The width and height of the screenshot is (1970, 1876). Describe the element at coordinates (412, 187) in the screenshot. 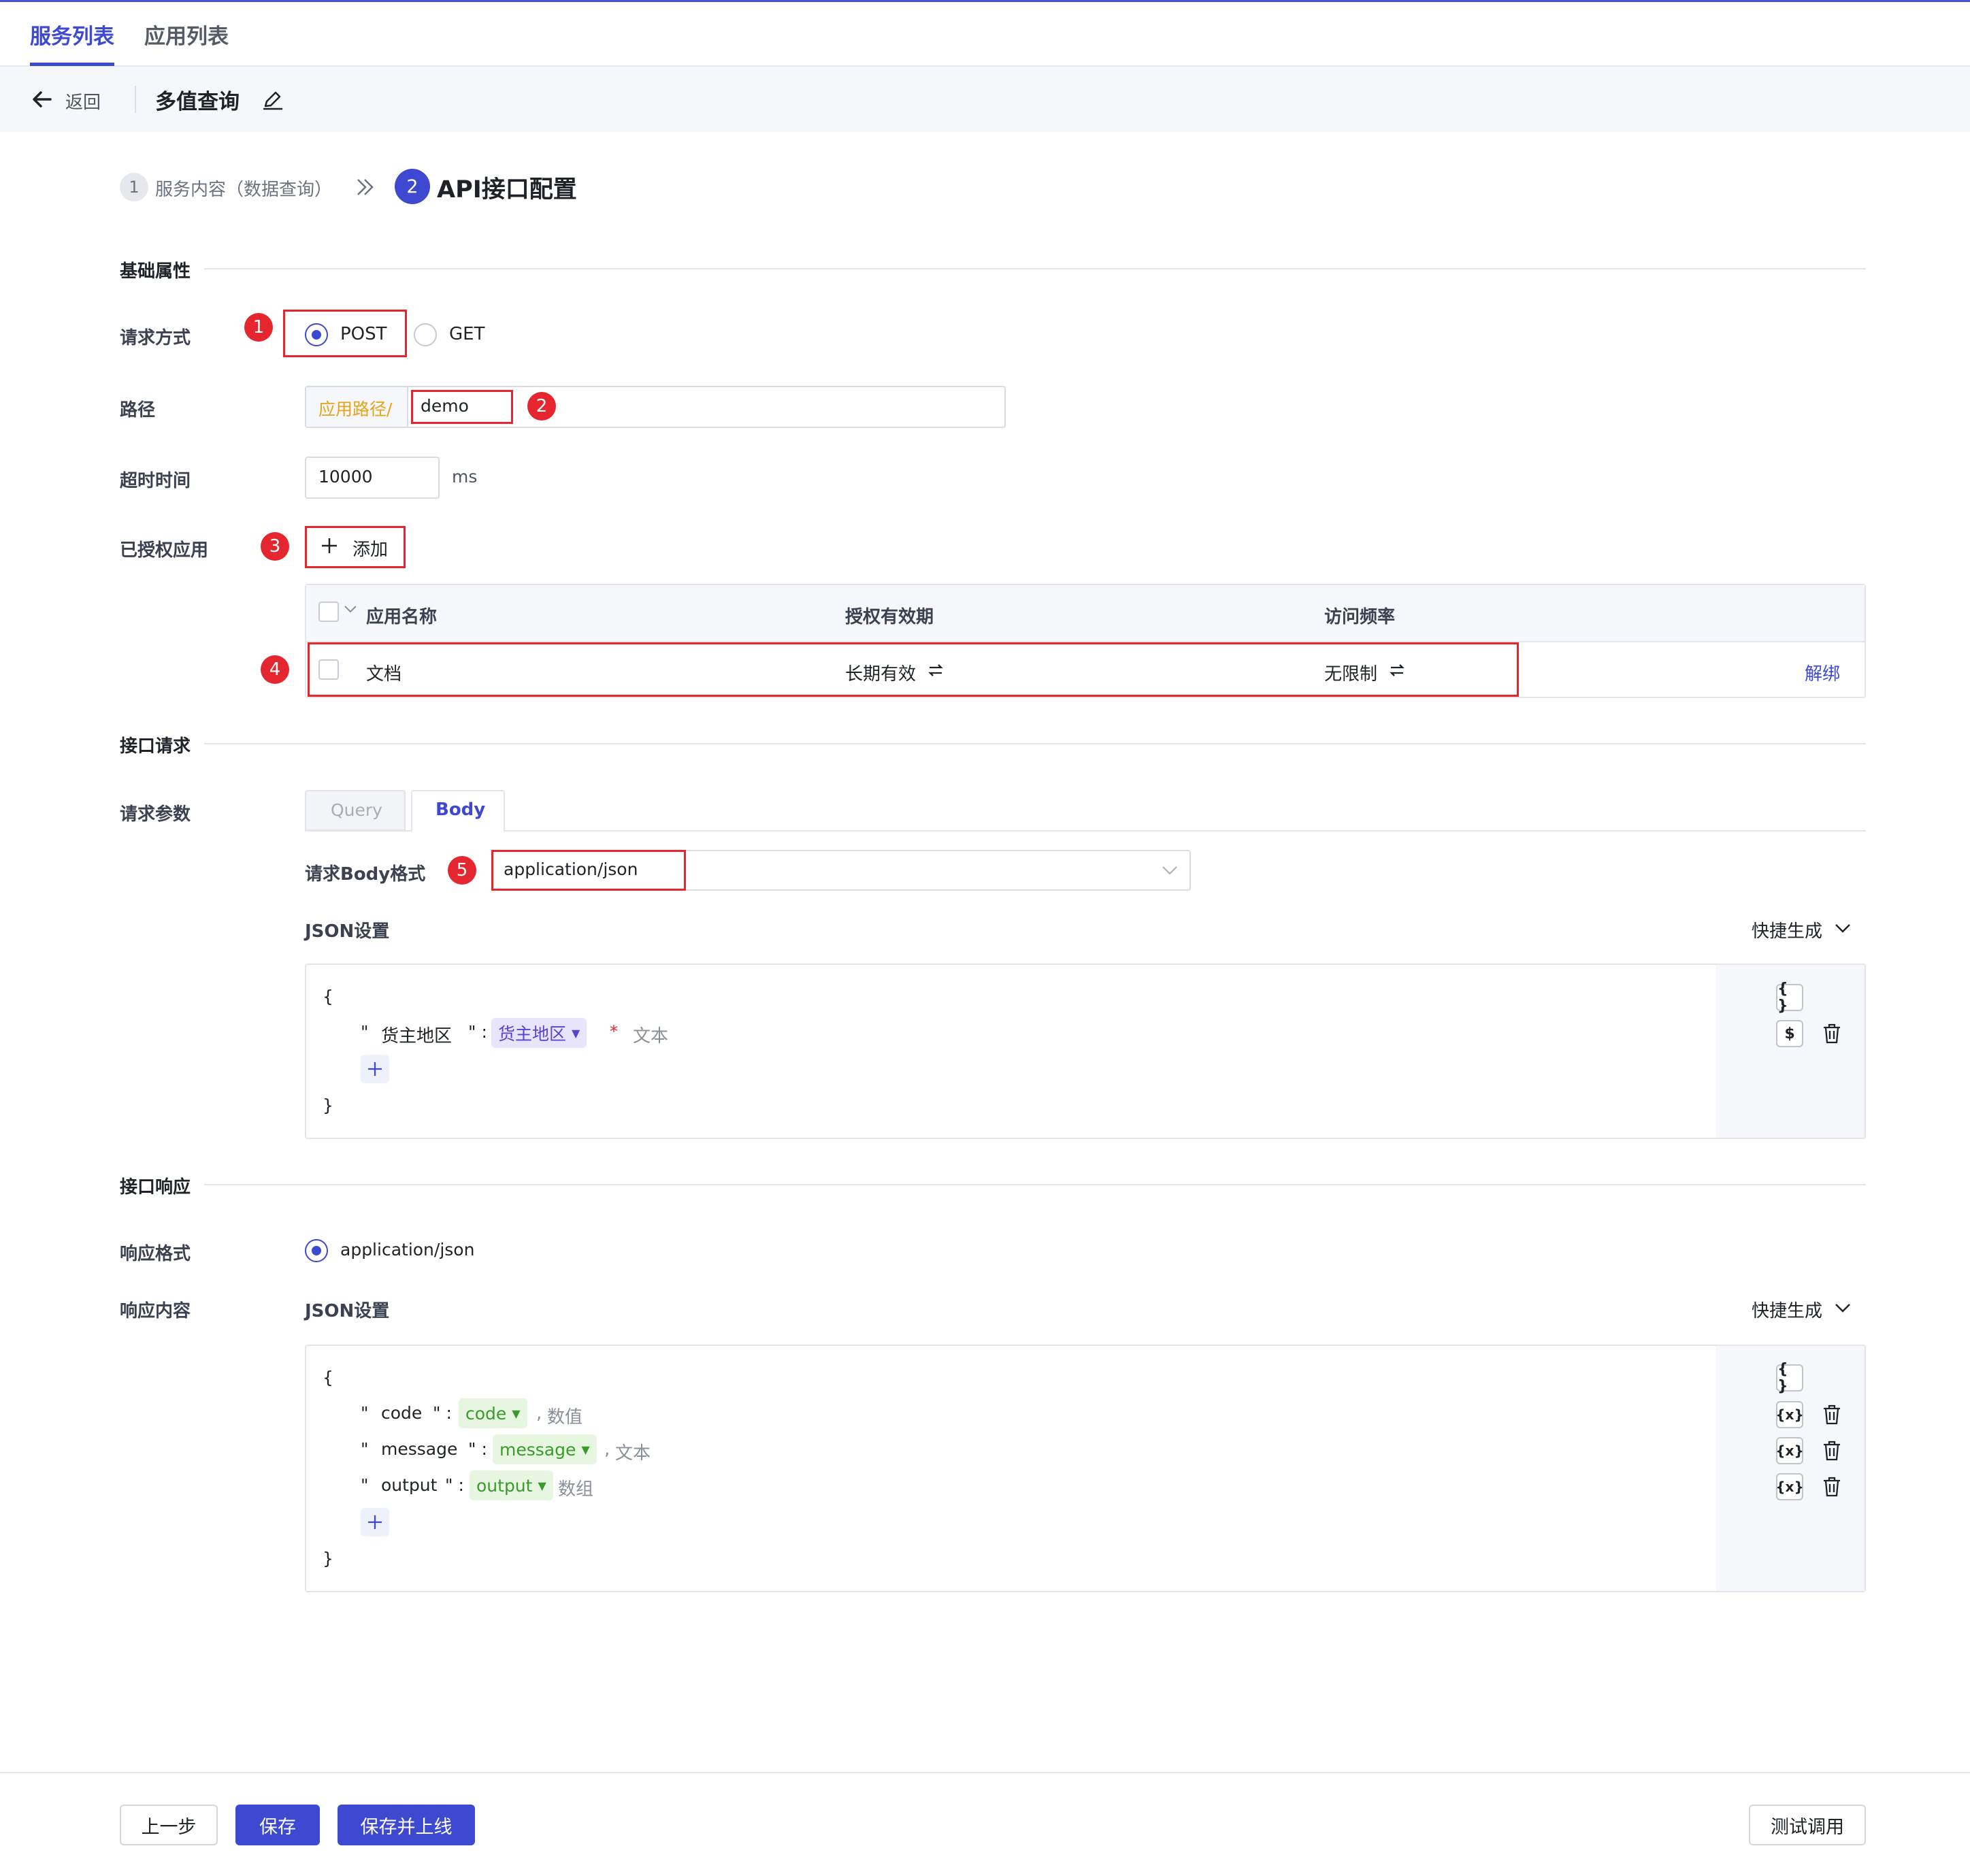

I see `step-2-number: 2` at that location.